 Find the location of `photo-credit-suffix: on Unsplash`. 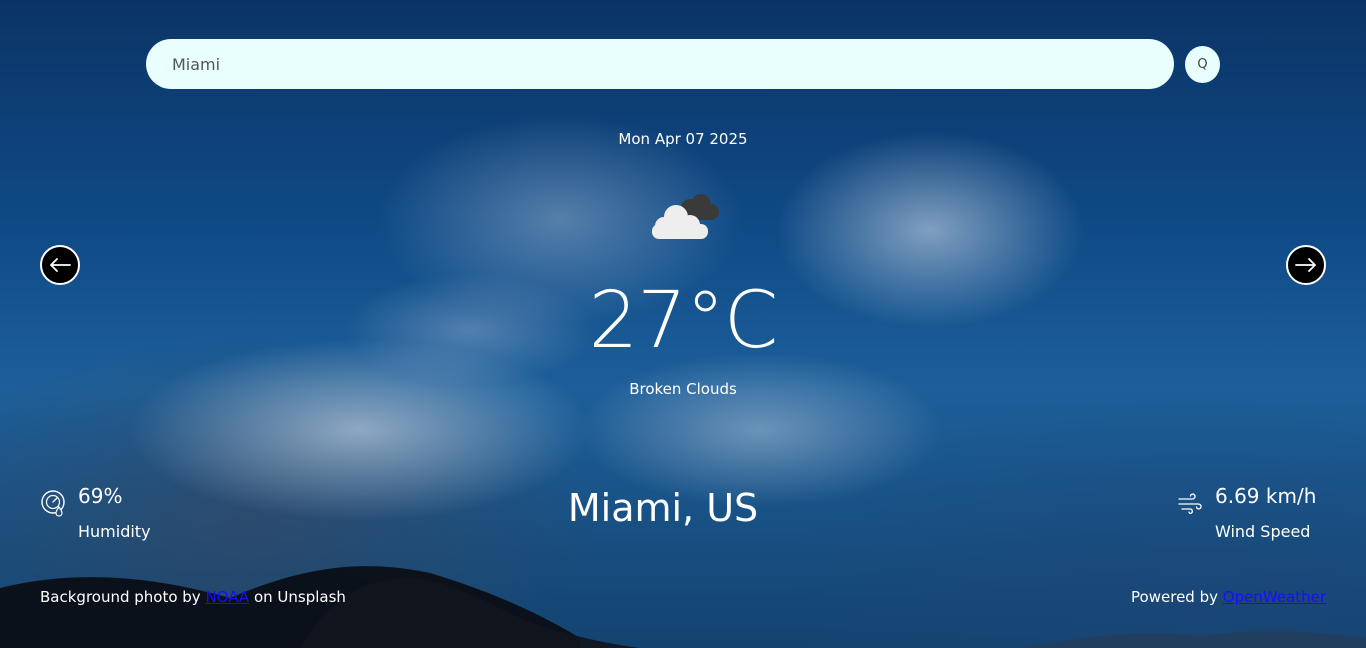

photo-credit-suffix: on Unsplash is located at coordinates (297, 597).